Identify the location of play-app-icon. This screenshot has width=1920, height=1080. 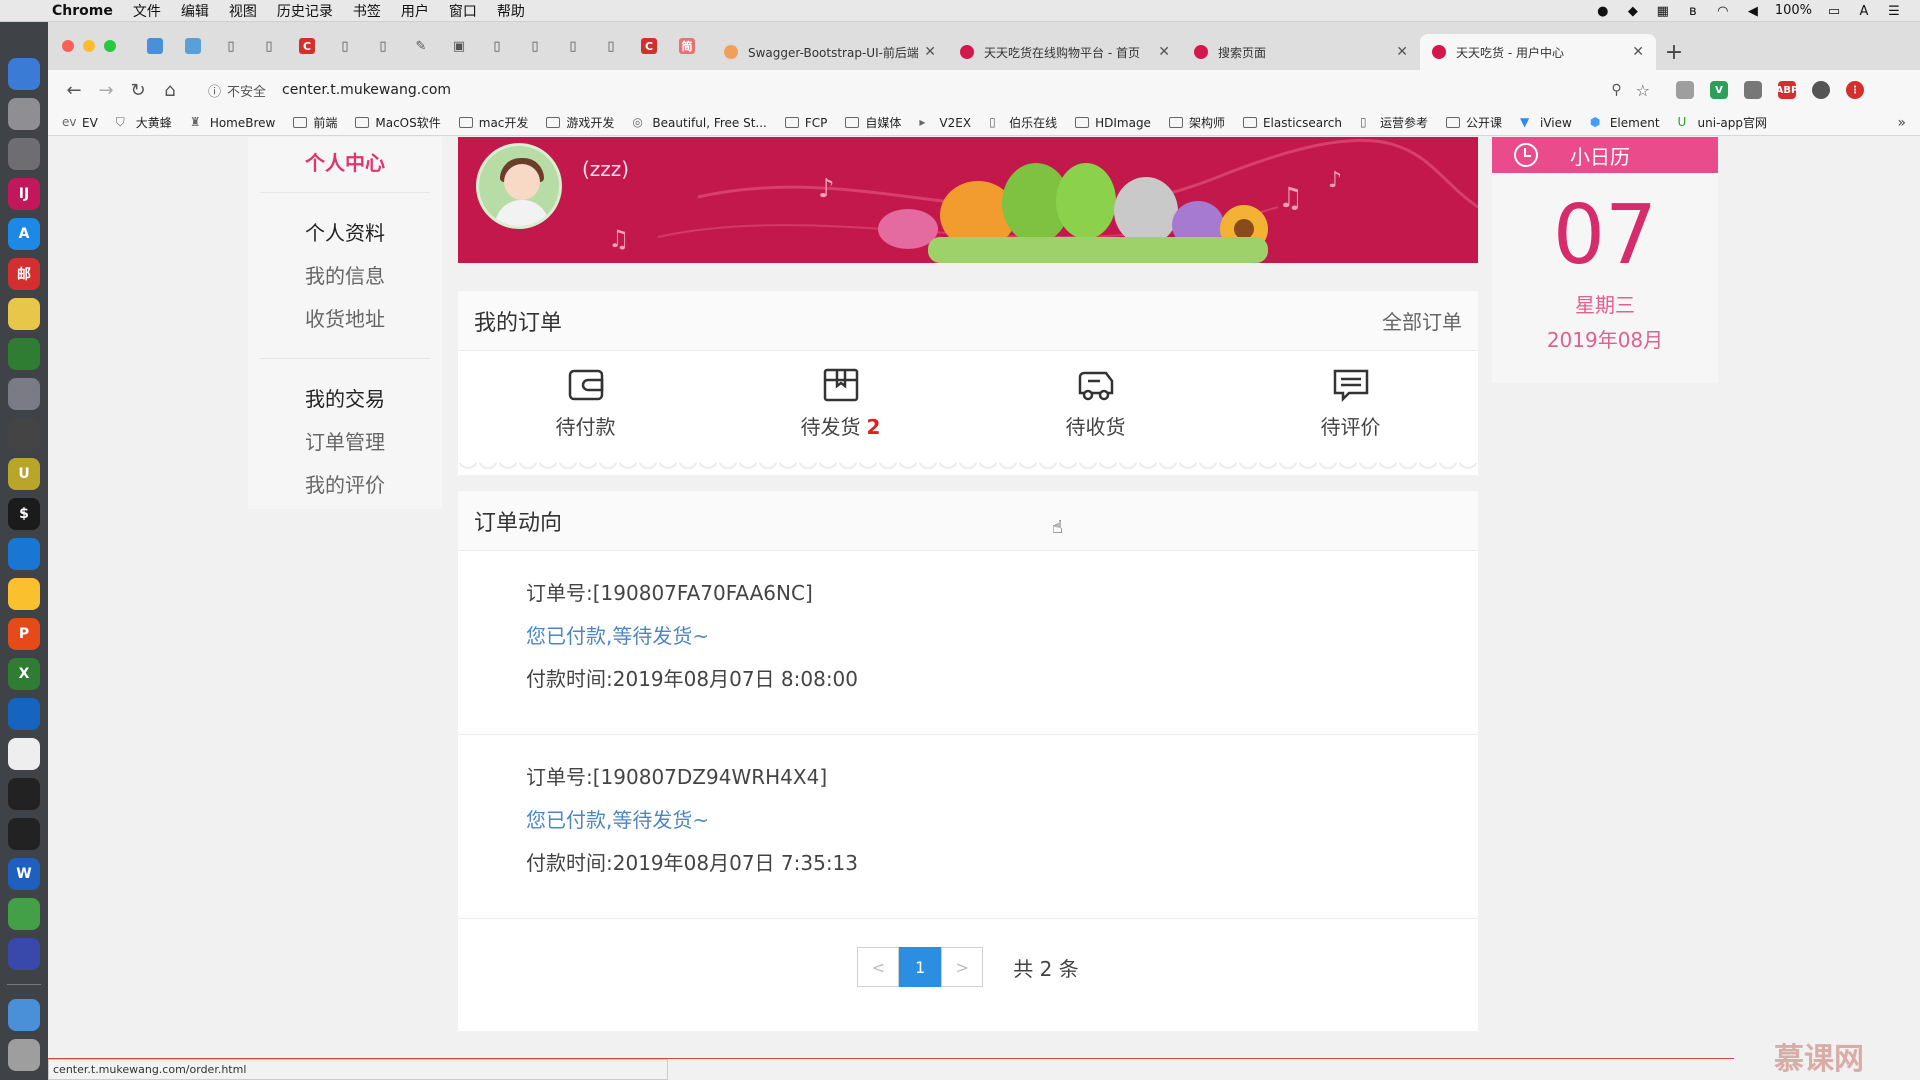
(24, 914).